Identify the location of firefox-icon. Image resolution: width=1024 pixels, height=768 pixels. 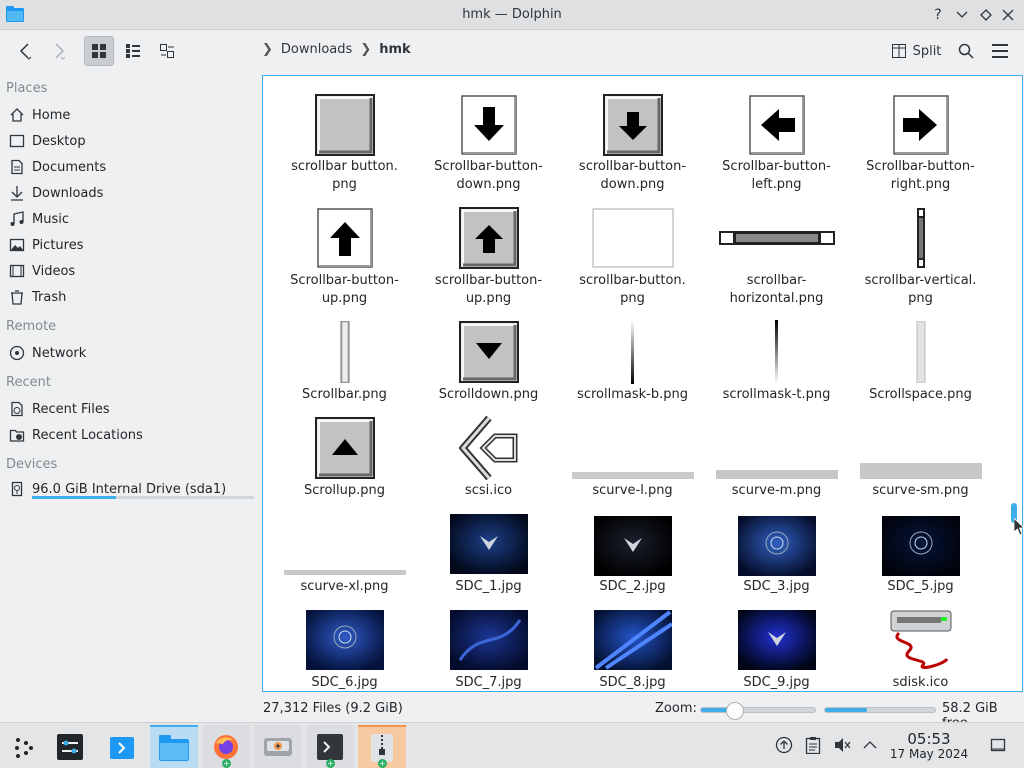
(226, 747).